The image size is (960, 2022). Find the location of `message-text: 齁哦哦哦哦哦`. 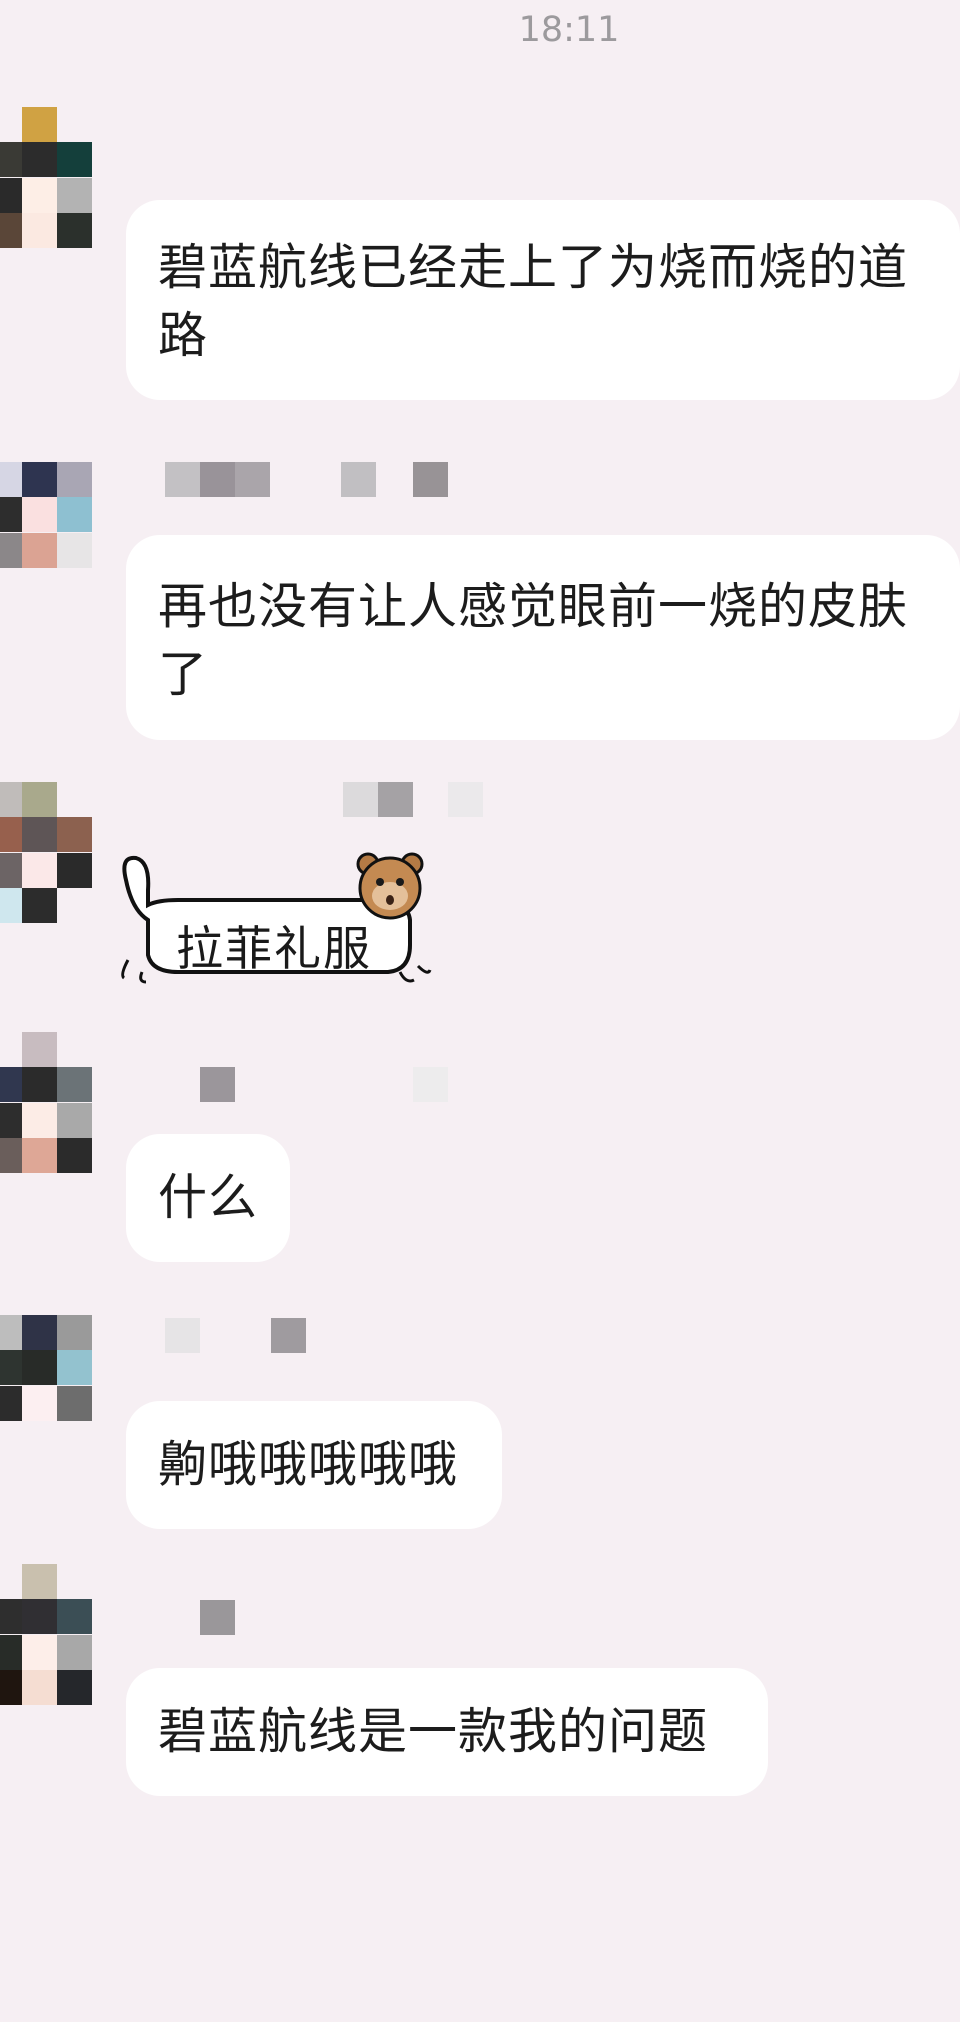

message-text: 齁哦哦哦哦哦 is located at coordinates (308, 1464).